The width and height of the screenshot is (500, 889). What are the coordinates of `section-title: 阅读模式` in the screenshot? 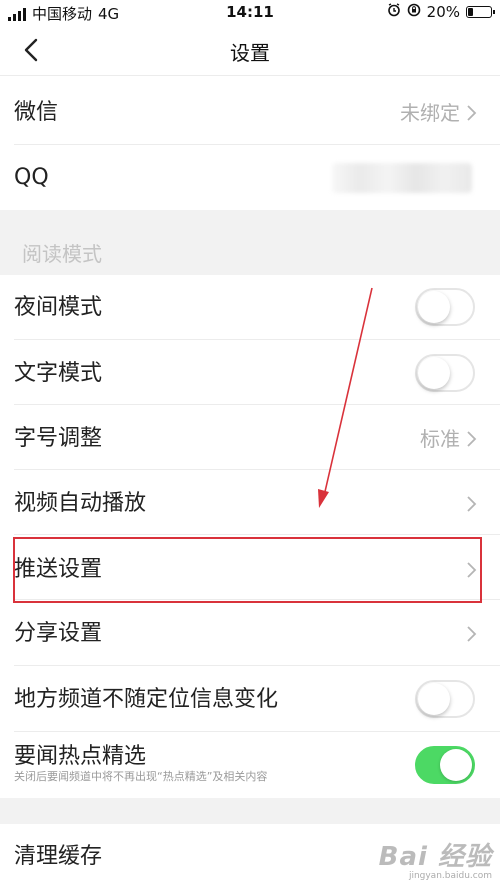 It's located at (62, 254).